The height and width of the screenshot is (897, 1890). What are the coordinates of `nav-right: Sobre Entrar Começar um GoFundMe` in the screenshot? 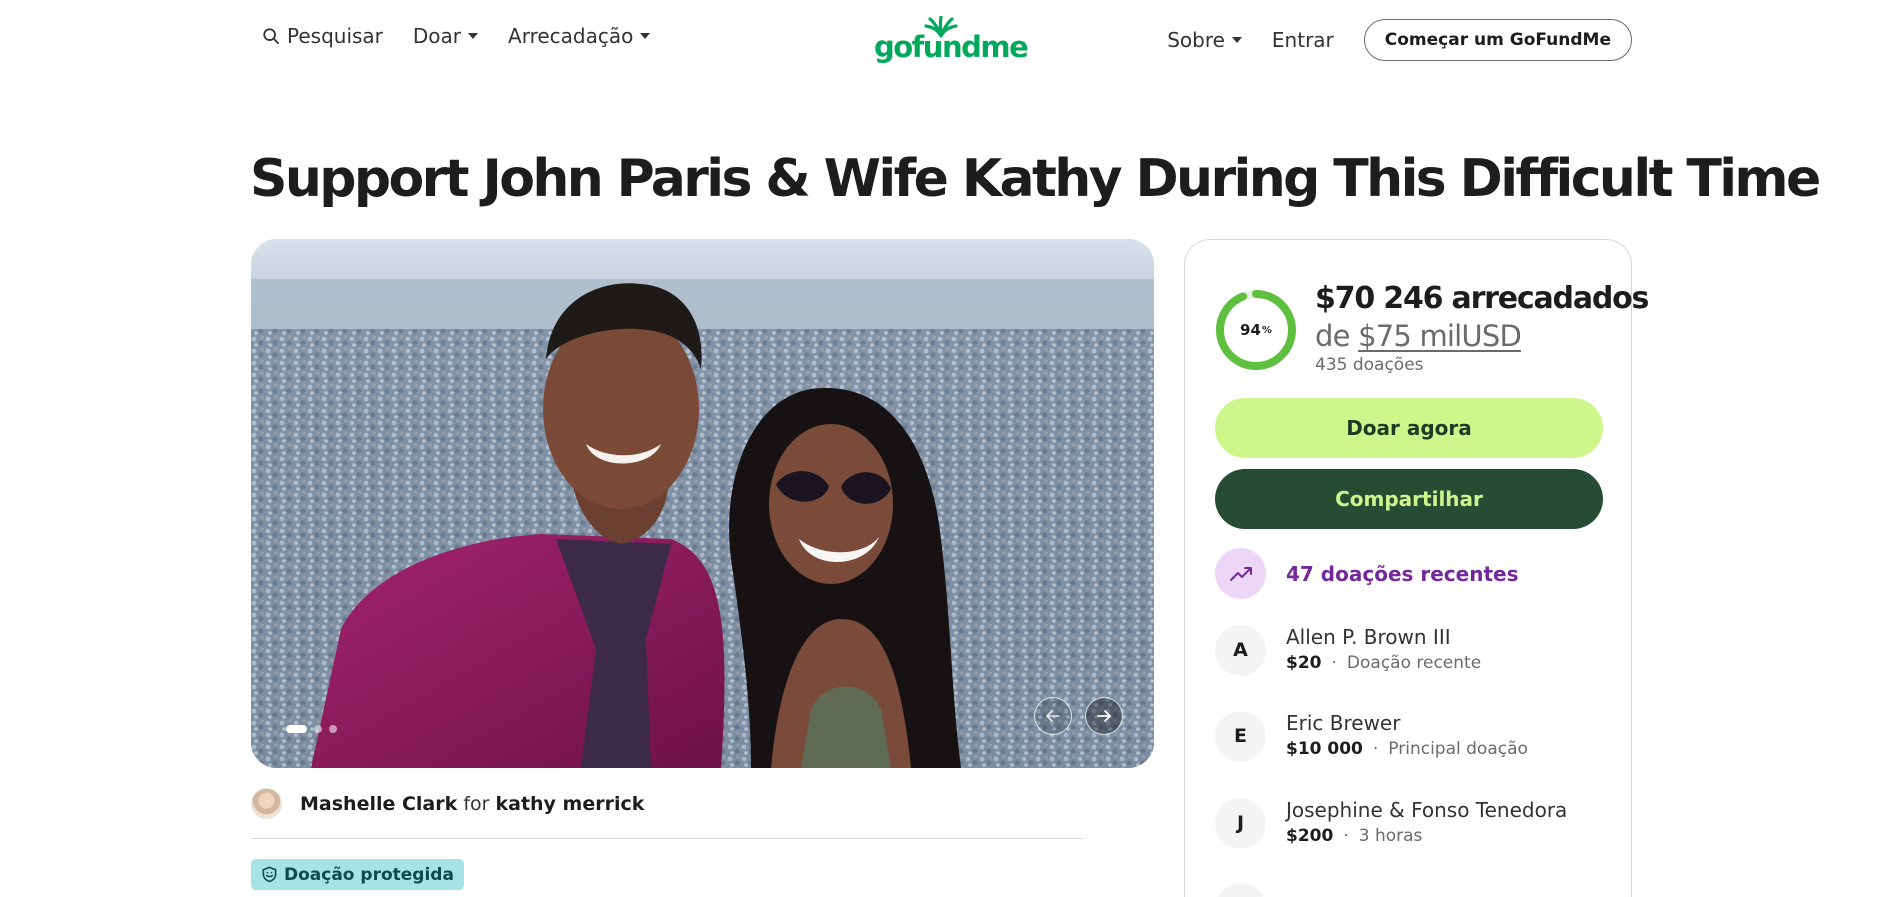 It's located at (1399, 40).